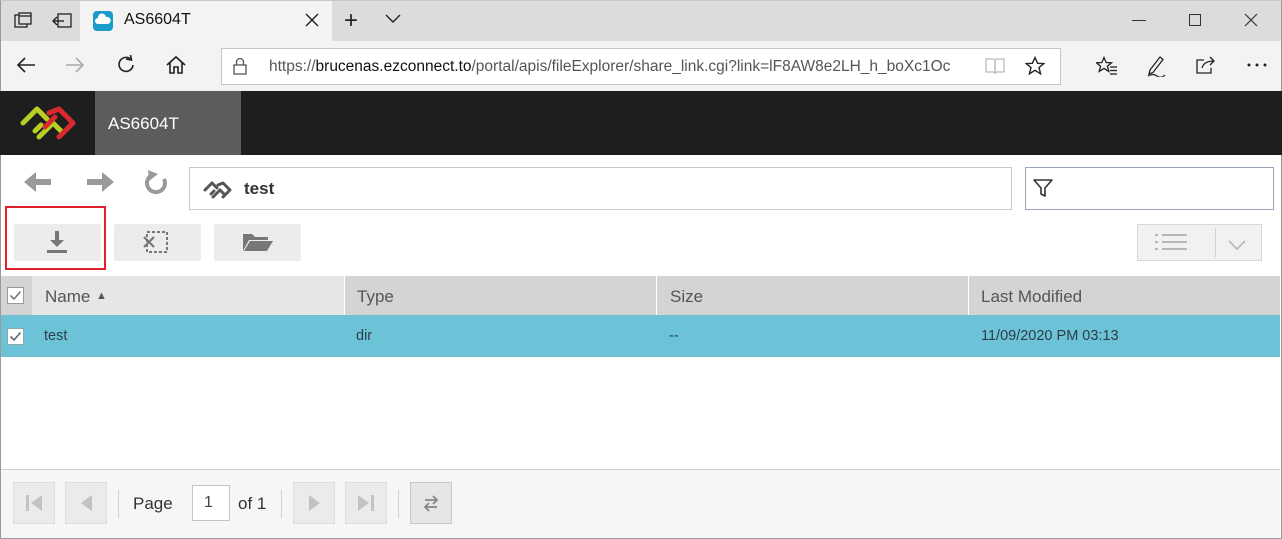 Image resolution: width=1282 pixels, height=539 pixels. Describe the element at coordinates (38, 182) in the screenshot. I see `nav-back-button` at that location.